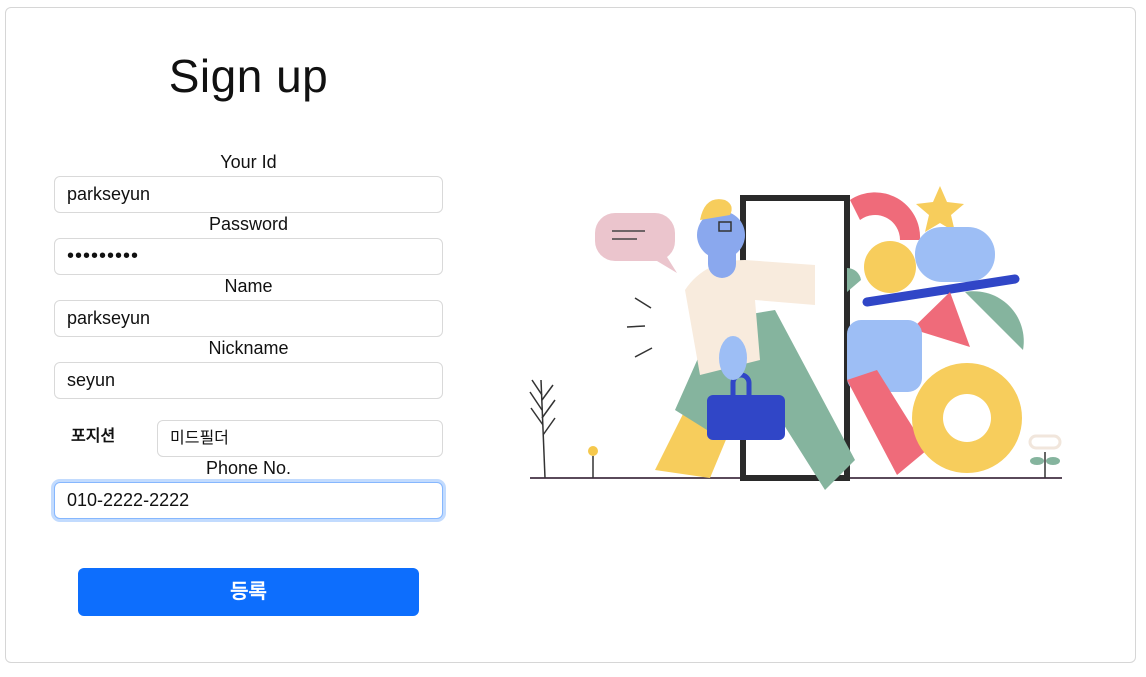 This screenshot has height=677, width=1146. Describe the element at coordinates (248, 224) in the screenshot. I see `password-label: Password` at that location.